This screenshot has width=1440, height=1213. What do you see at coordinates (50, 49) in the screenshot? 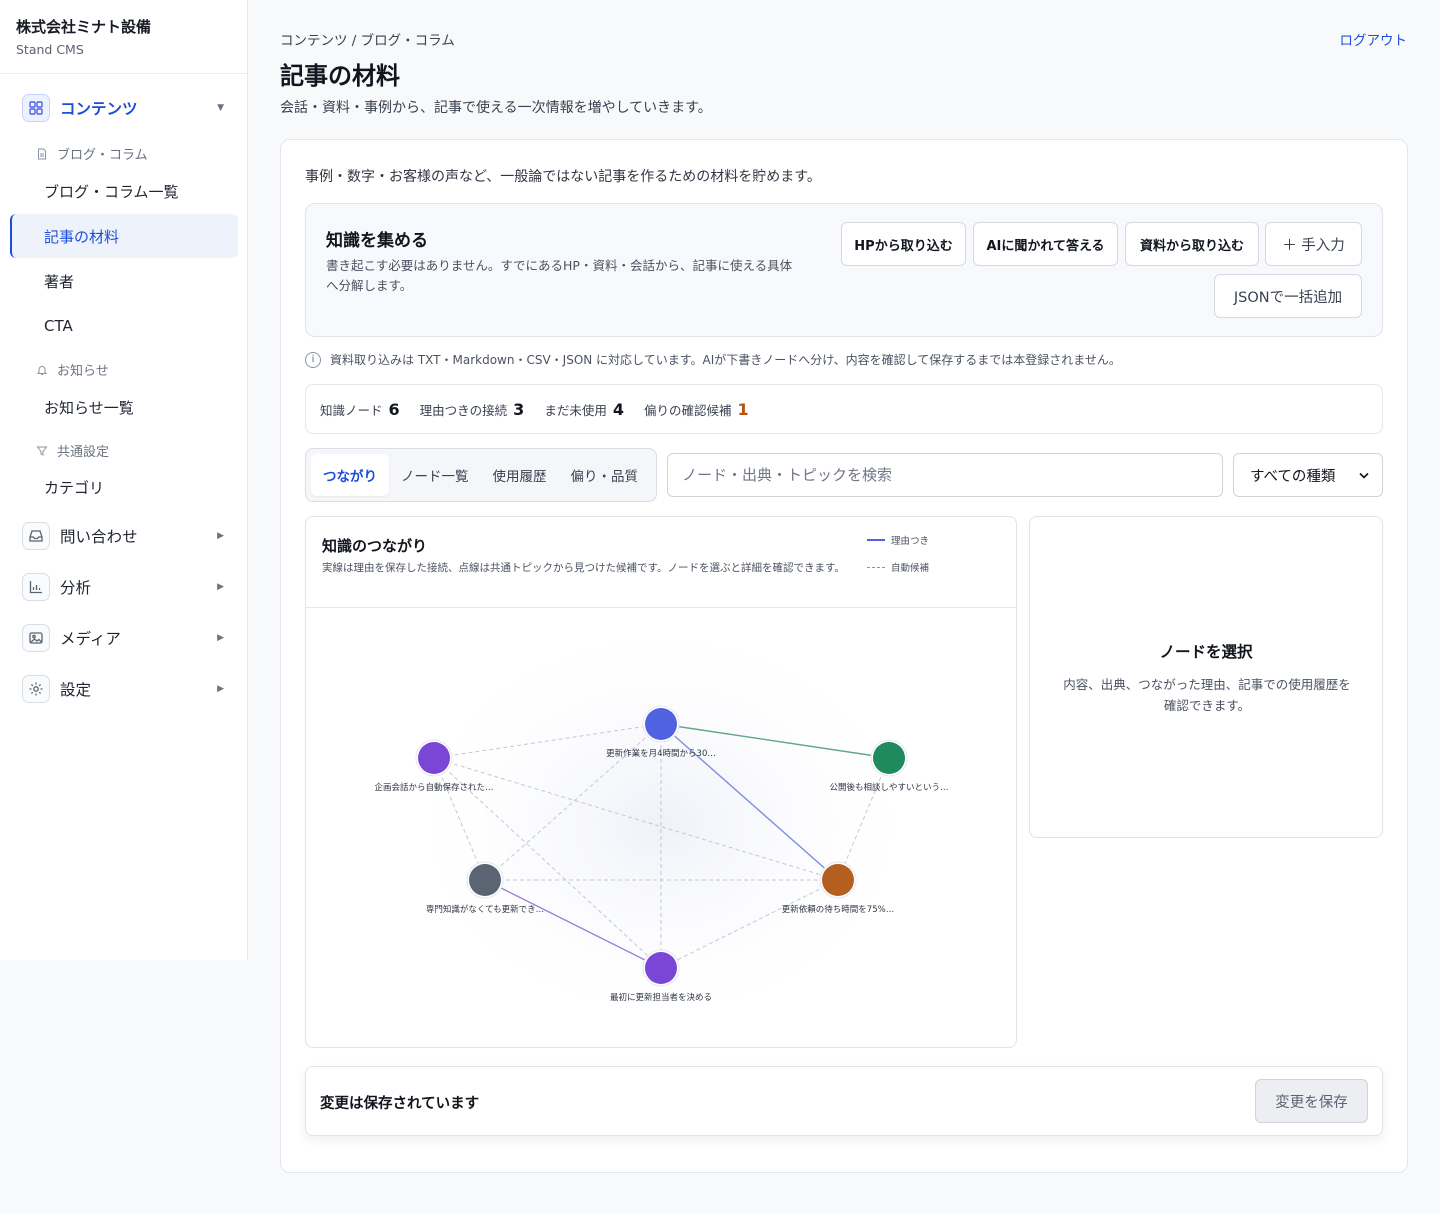
I see `app-name: Stand CMS` at bounding box center [50, 49].